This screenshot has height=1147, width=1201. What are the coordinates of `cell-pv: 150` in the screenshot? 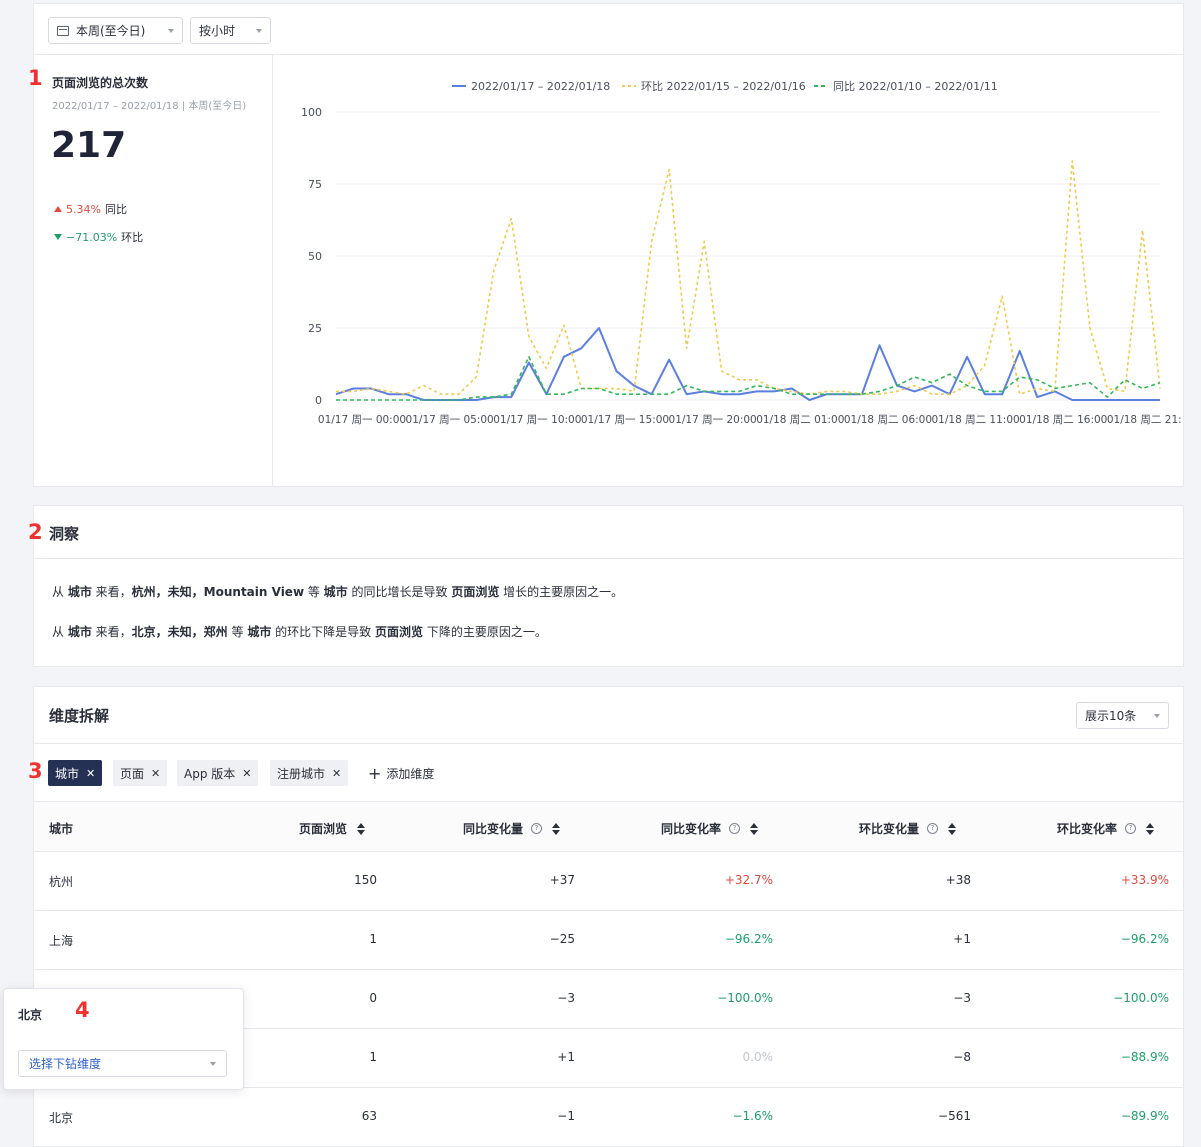 It's located at (365, 880).